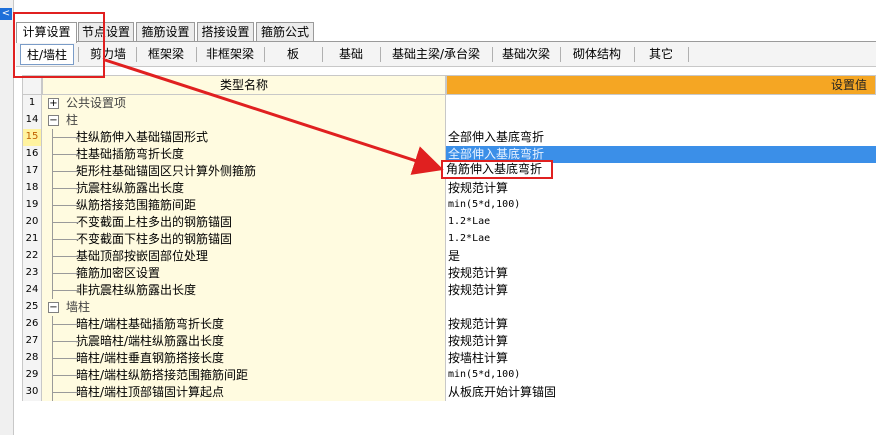 The width and height of the screenshot is (876, 435). What do you see at coordinates (597, 54) in the screenshot?
I see `tab-masonry: 砌体结构` at bounding box center [597, 54].